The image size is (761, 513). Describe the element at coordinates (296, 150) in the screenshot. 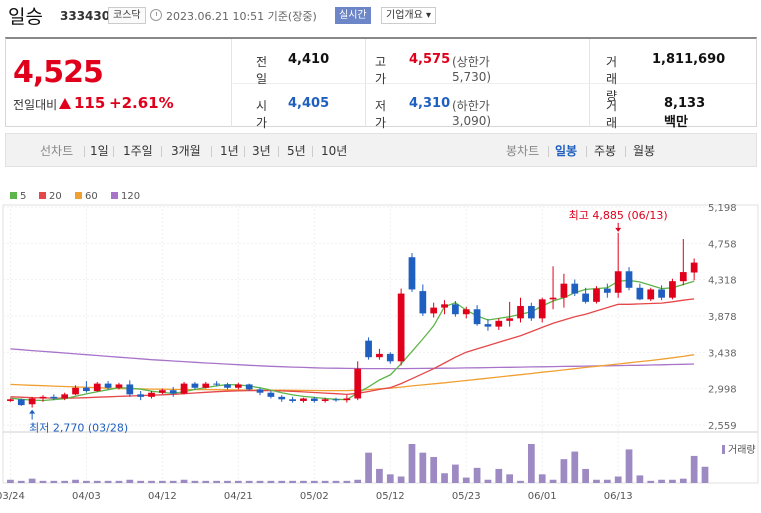

I see `period-5y: 5년` at that location.